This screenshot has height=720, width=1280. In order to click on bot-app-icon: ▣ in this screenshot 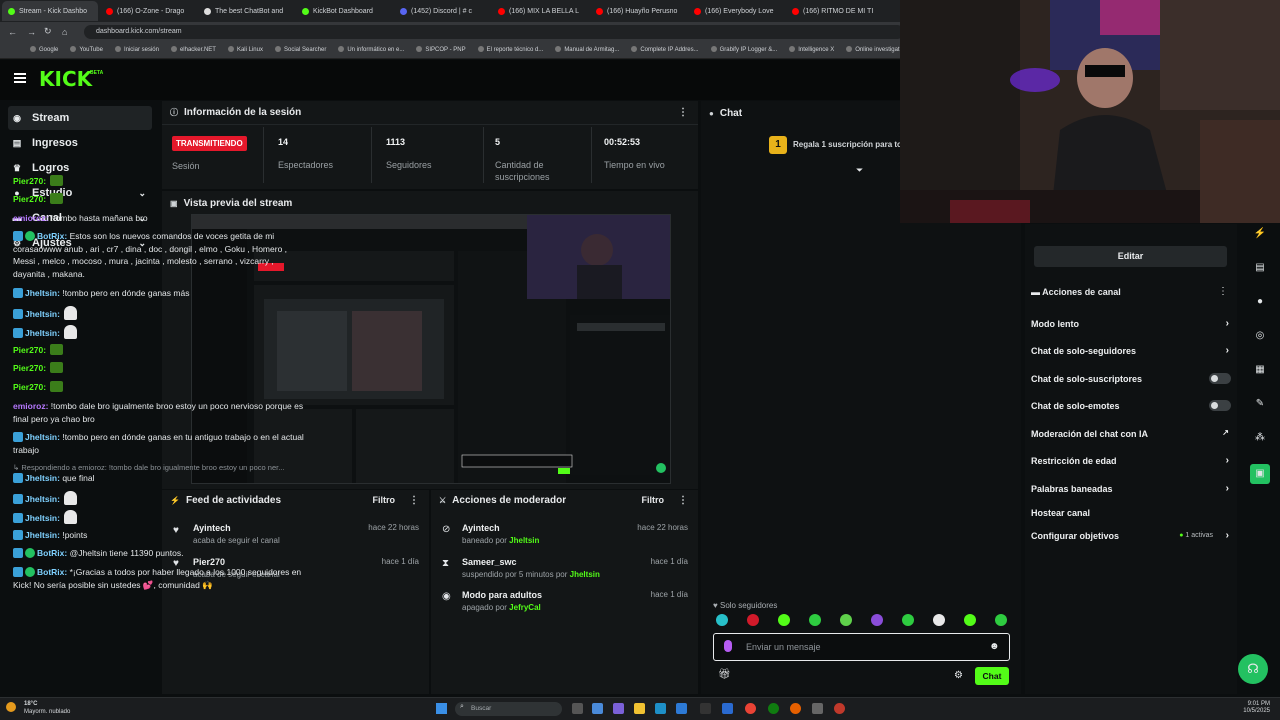, I will do `click(1260, 474)`.